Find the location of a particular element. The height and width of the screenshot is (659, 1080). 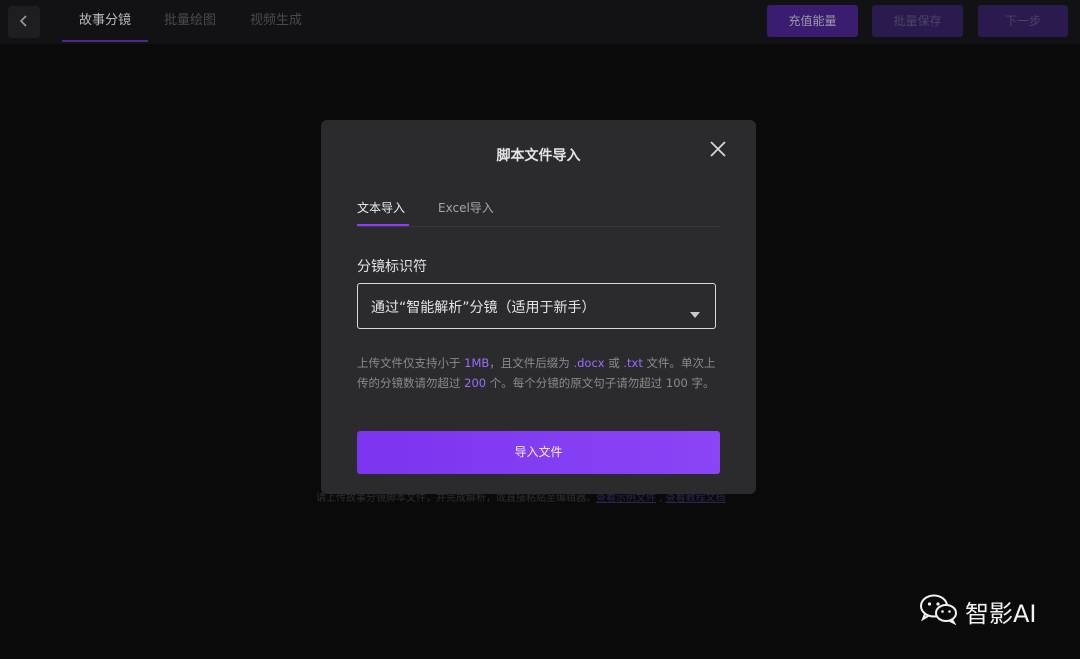

next-step-button: 下一步 is located at coordinates (1023, 21).